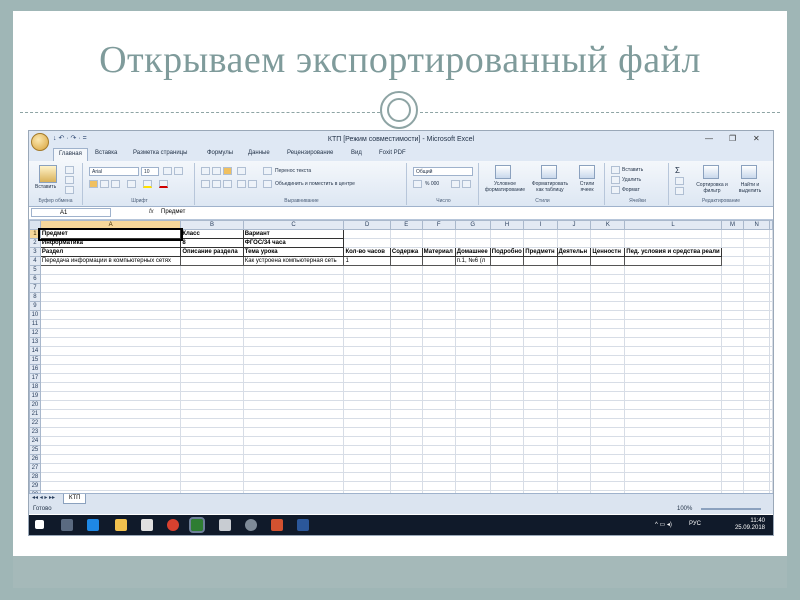 Image resolution: width=800 pixels, height=600 pixels. What do you see at coordinates (632, 170) in the screenshot?
I see `insert-cells-label: Вставить` at bounding box center [632, 170].